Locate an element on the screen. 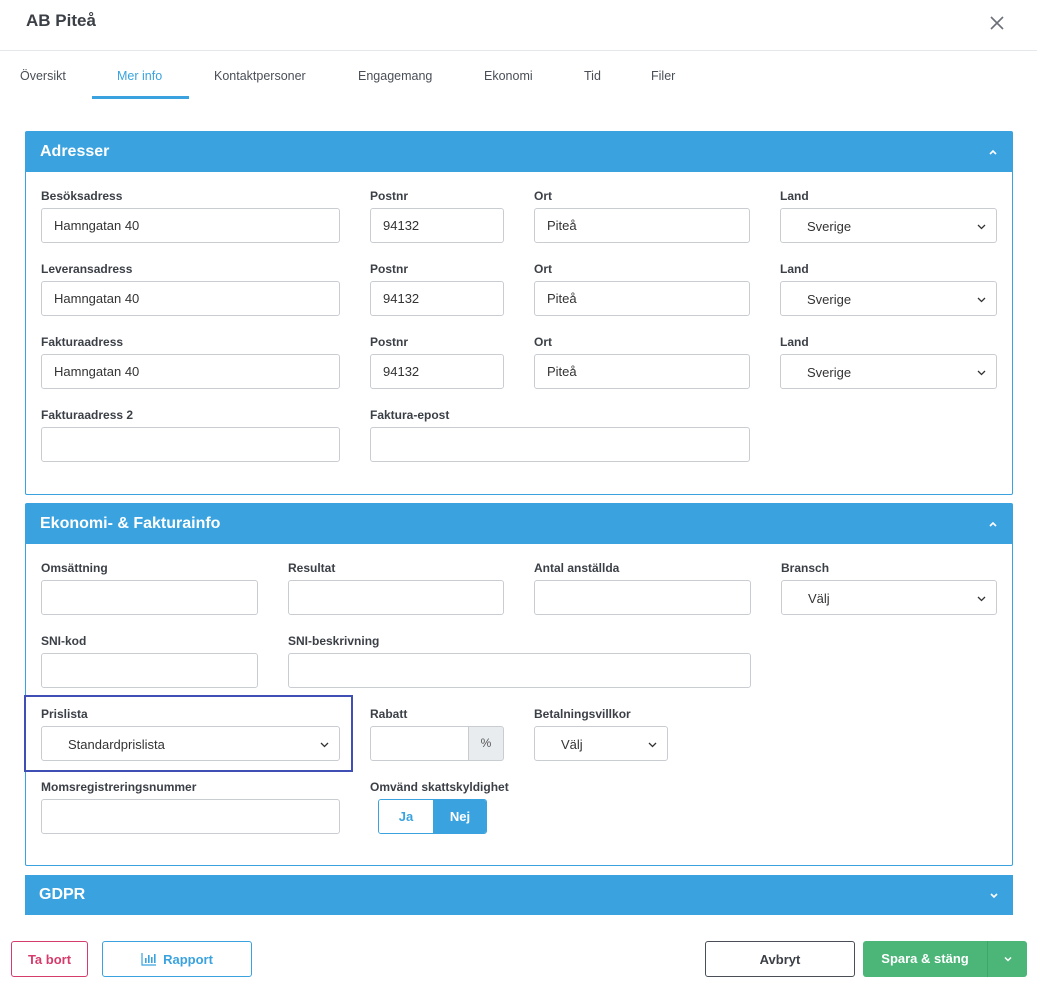 The height and width of the screenshot is (987, 1037). bransch-select: Välj is located at coordinates (889, 597).